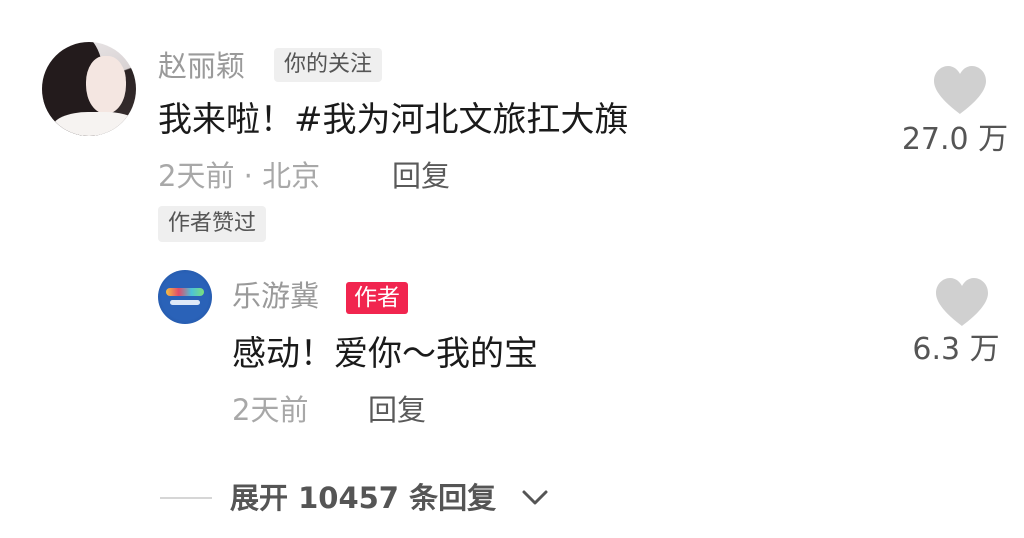 The image size is (1024, 538). Describe the element at coordinates (363, 498) in the screenshot. I see `expand-replies-button: 展开 10457 条回复` at that location.